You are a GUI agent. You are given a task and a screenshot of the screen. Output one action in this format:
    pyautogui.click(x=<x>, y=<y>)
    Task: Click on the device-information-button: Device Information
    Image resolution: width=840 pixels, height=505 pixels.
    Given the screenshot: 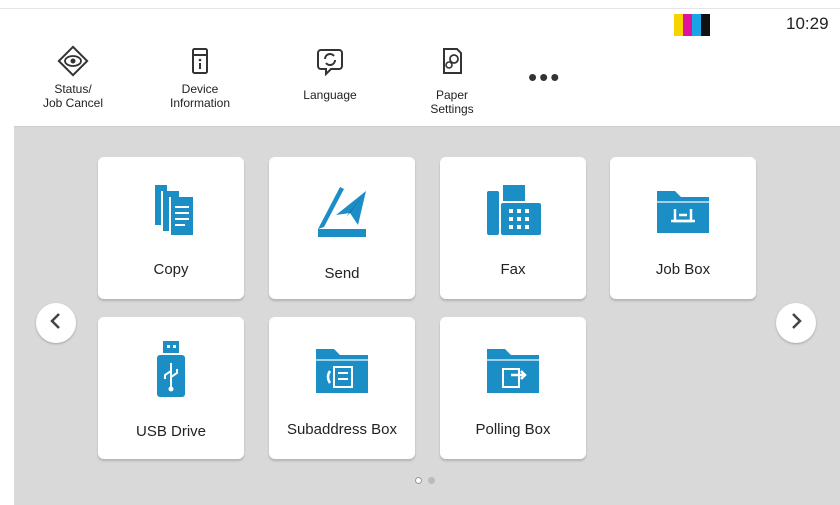 What is the action you would take?
    pyautogui.click(x=200, y=77)
    